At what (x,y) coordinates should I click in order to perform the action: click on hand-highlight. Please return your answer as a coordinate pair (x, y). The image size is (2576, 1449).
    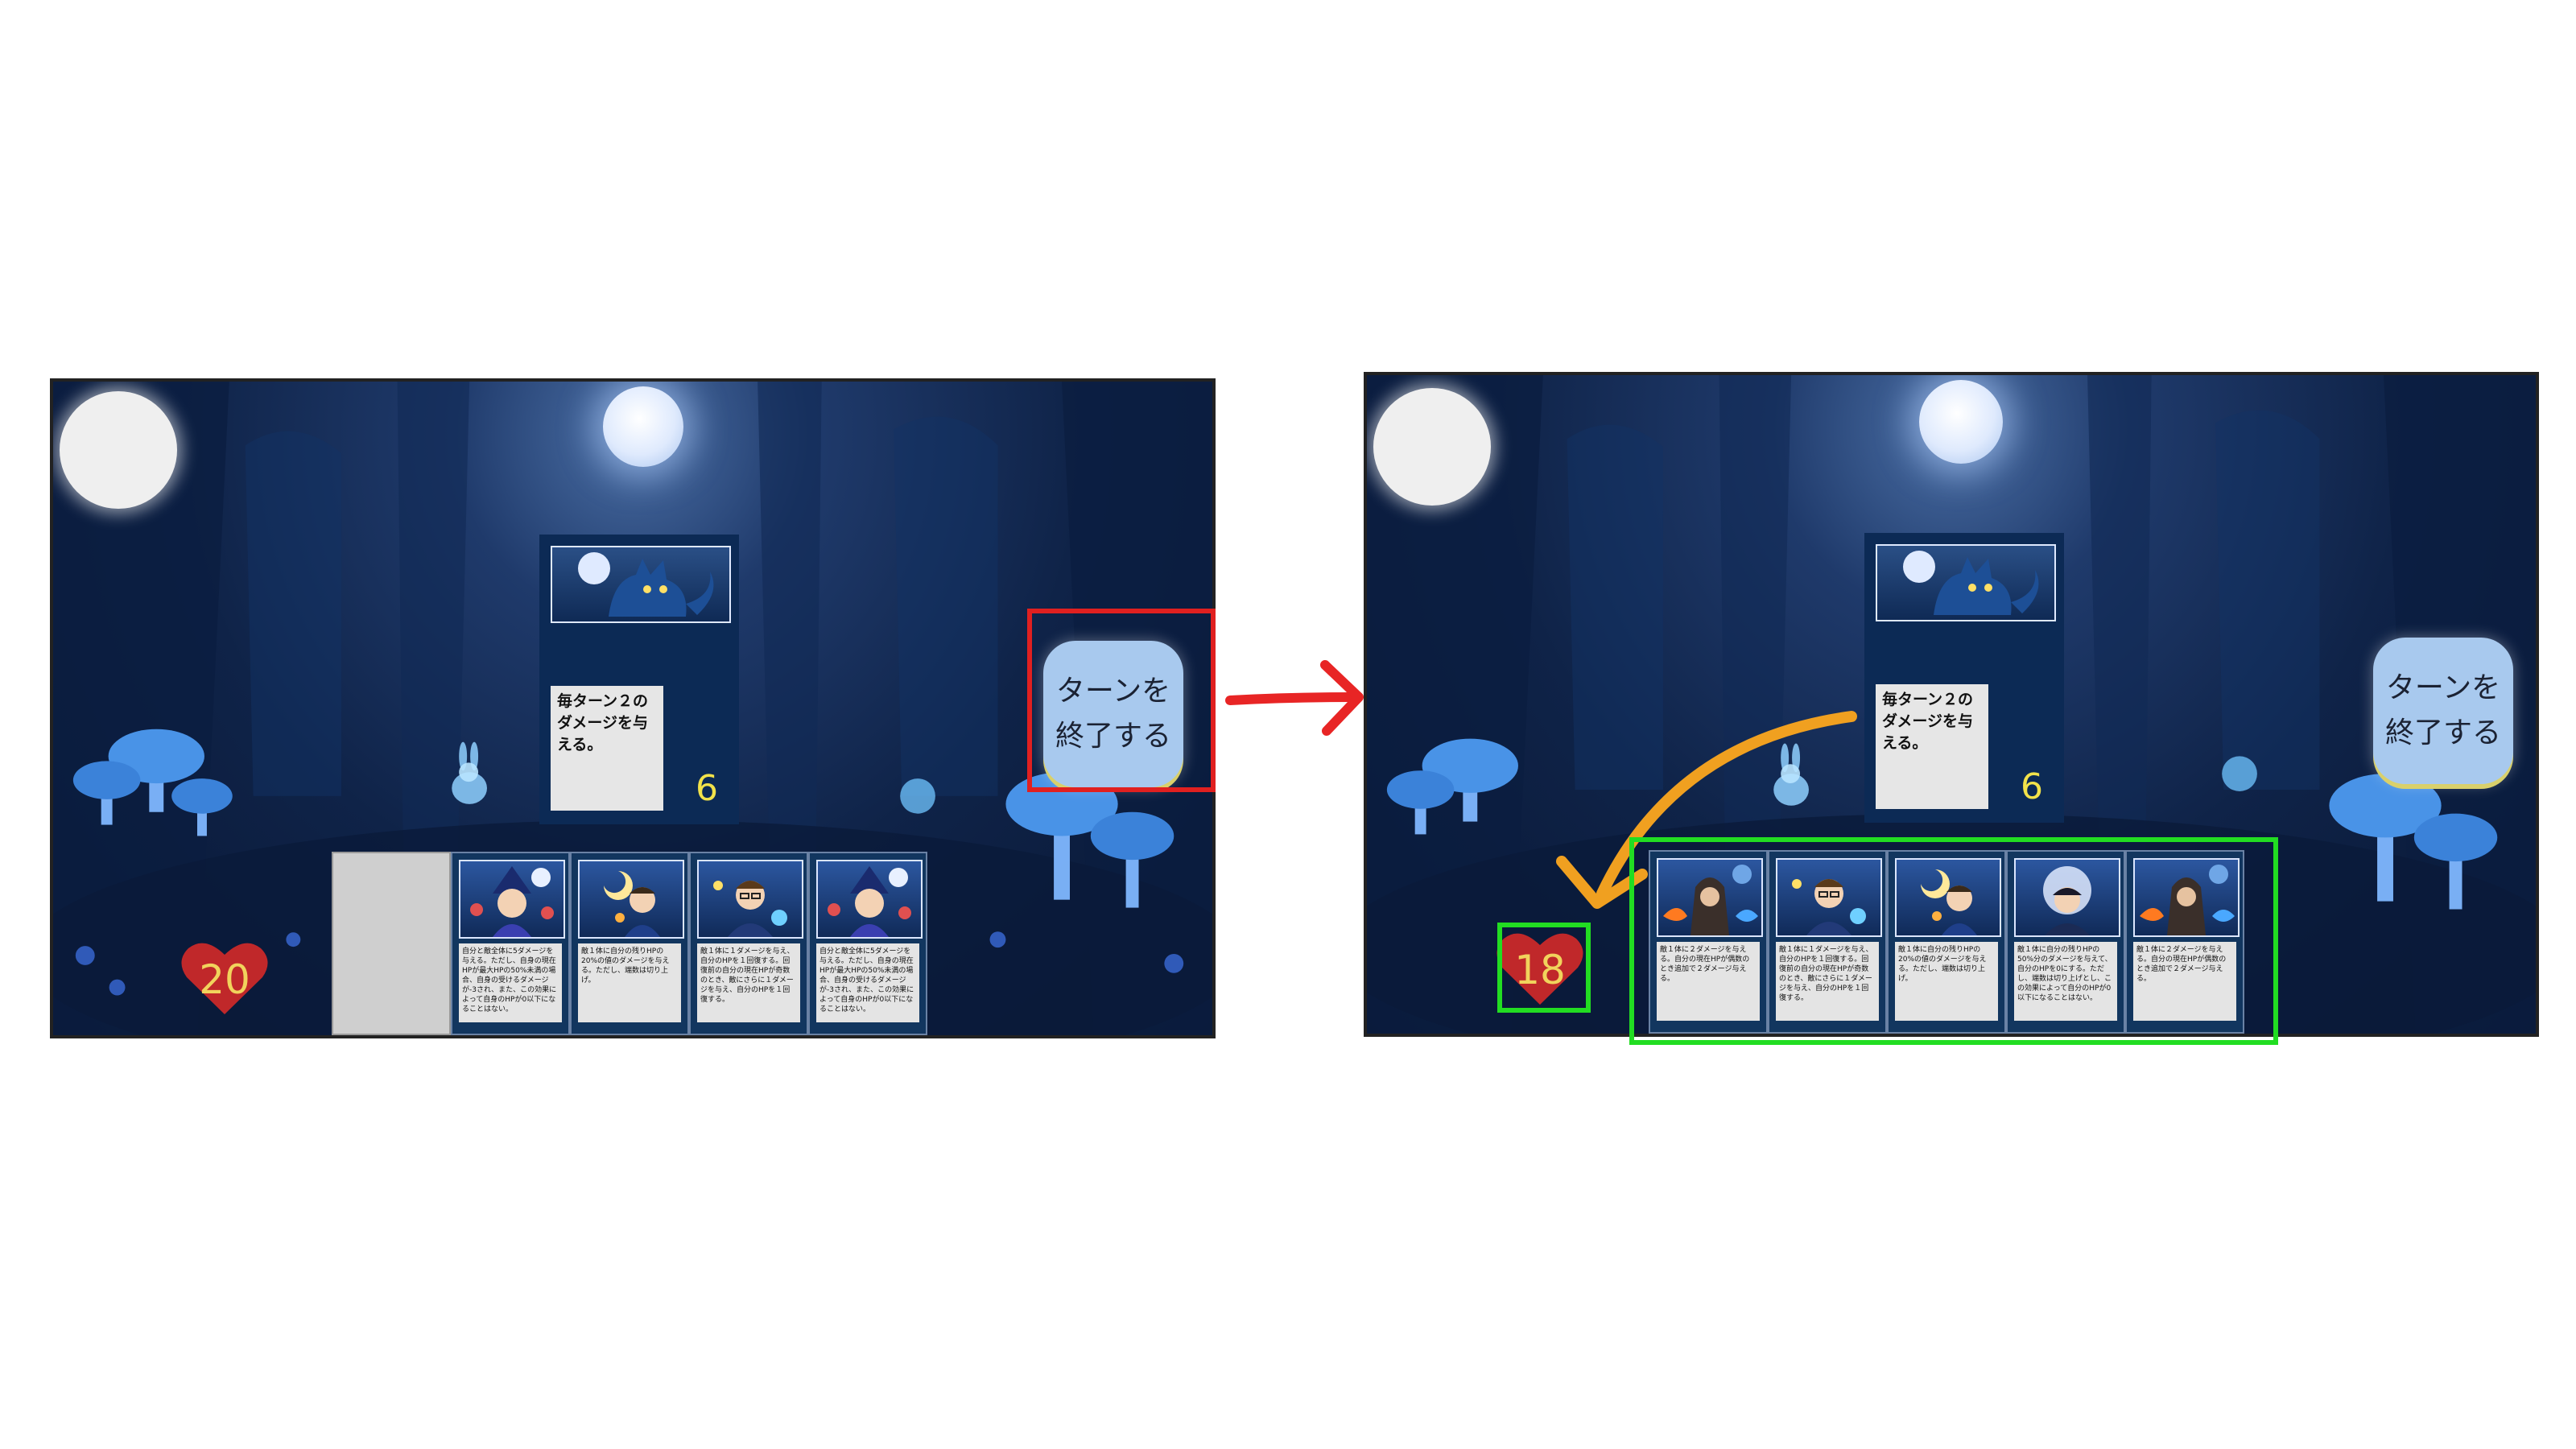
    Looking at the image, I should click on (1953, 941).